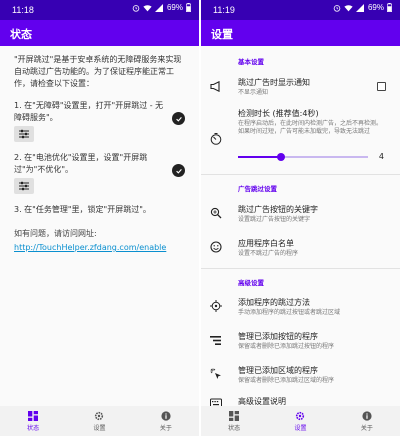  Describe the element at coordinates (257, 189) in the screenshot. I see `section-header-skip-ad: 广告跳过设置` at that location.